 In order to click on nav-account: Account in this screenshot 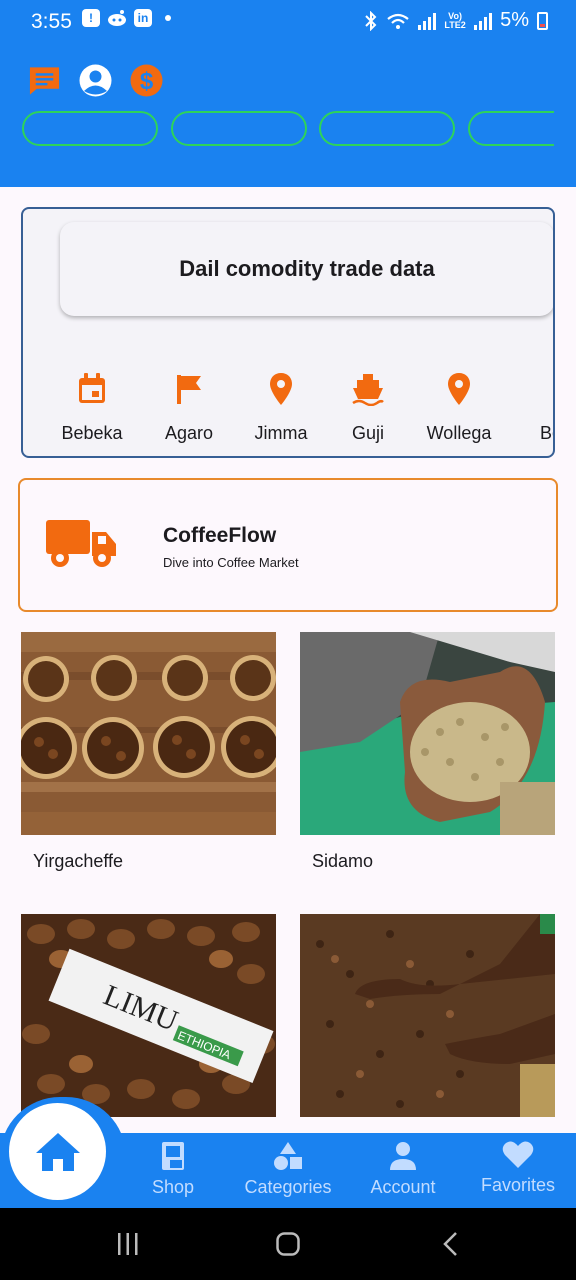, I will do `click(403, 1169)`.